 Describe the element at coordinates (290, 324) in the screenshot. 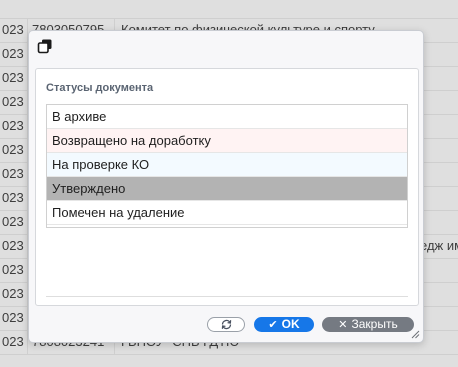

I see `ok-label: OK` at that location.